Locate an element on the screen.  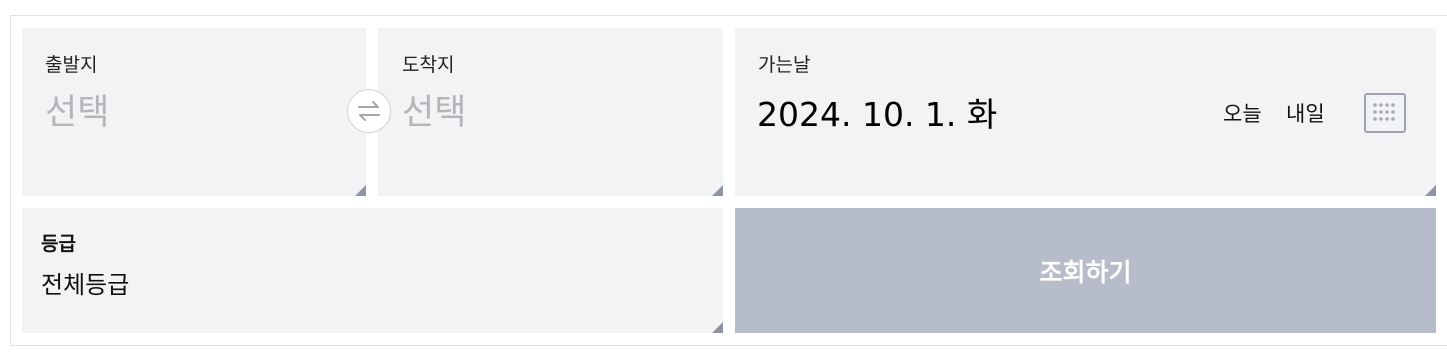
search-button-label: 조회하기 is located at coordinates (1085, 272).